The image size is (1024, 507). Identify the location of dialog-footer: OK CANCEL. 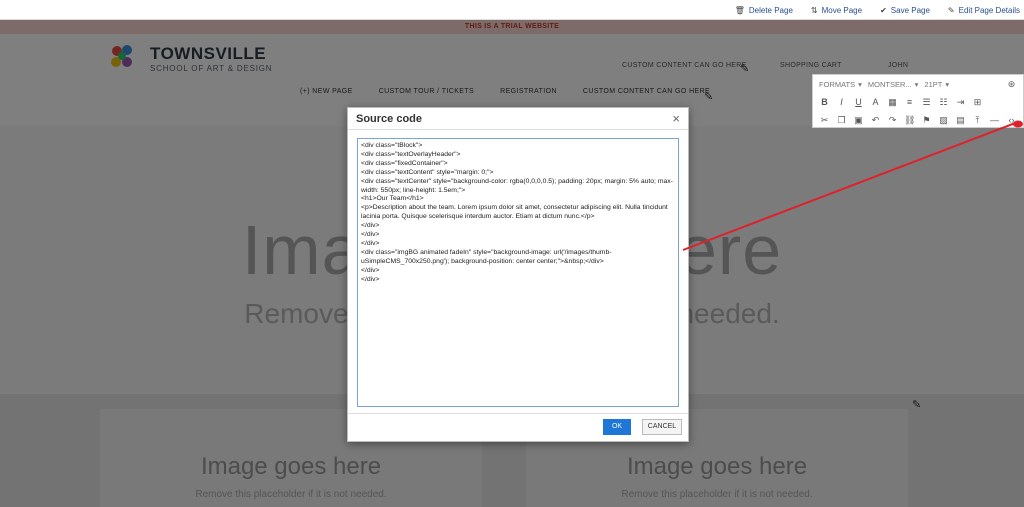
(518, 427).